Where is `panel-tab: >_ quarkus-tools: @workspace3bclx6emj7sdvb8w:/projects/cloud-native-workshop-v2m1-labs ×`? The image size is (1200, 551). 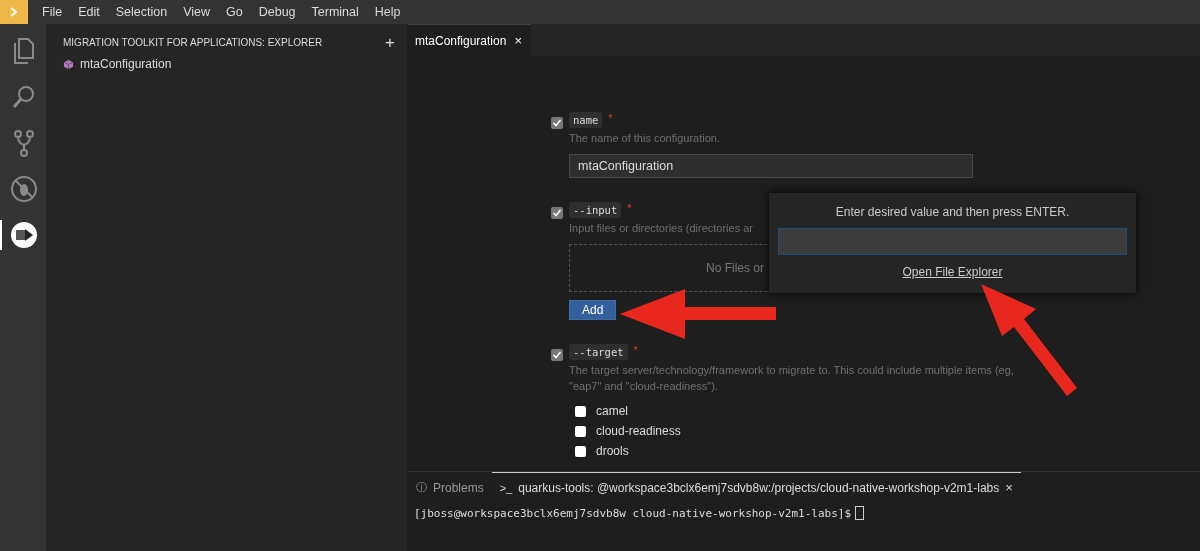
panel-tab: >_ quarkus-tools: @workspace3bclx6emj7sdvb8w:/projects/cloud-native-workshop-v2m1-labs × is located at coordinates (756, 487).